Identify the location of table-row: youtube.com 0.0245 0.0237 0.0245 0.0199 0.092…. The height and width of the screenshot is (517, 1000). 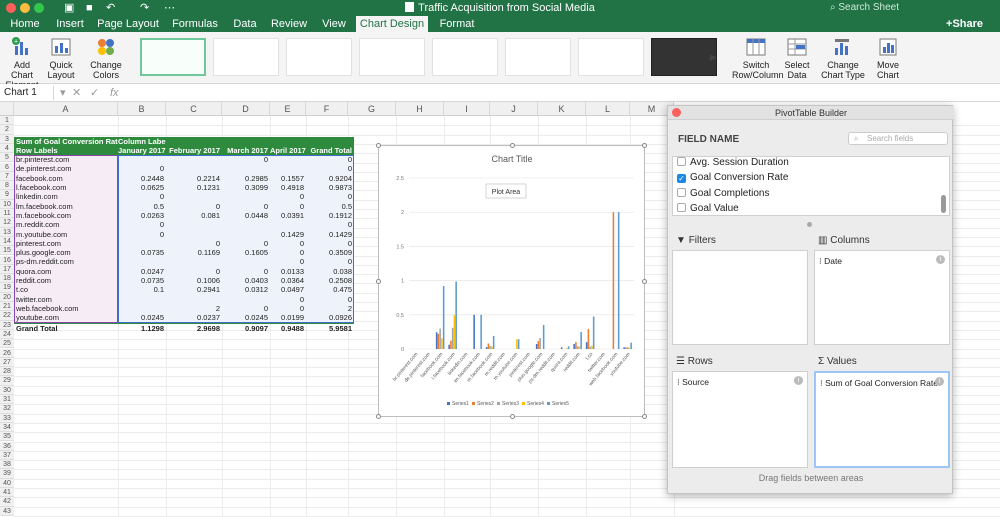
(184, 318).